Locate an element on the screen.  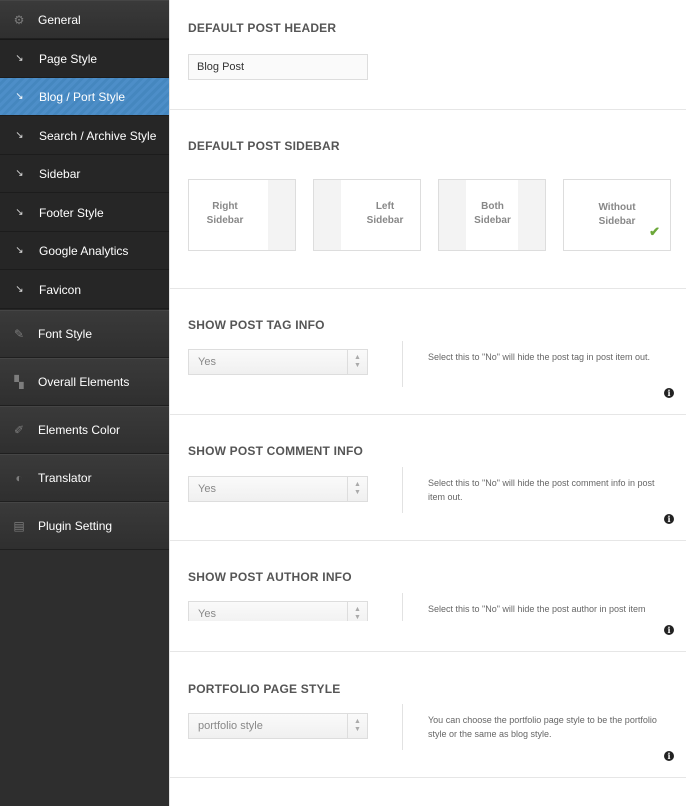
nav-font-style: ✎ Font Style is located at coordinates (84, 334).